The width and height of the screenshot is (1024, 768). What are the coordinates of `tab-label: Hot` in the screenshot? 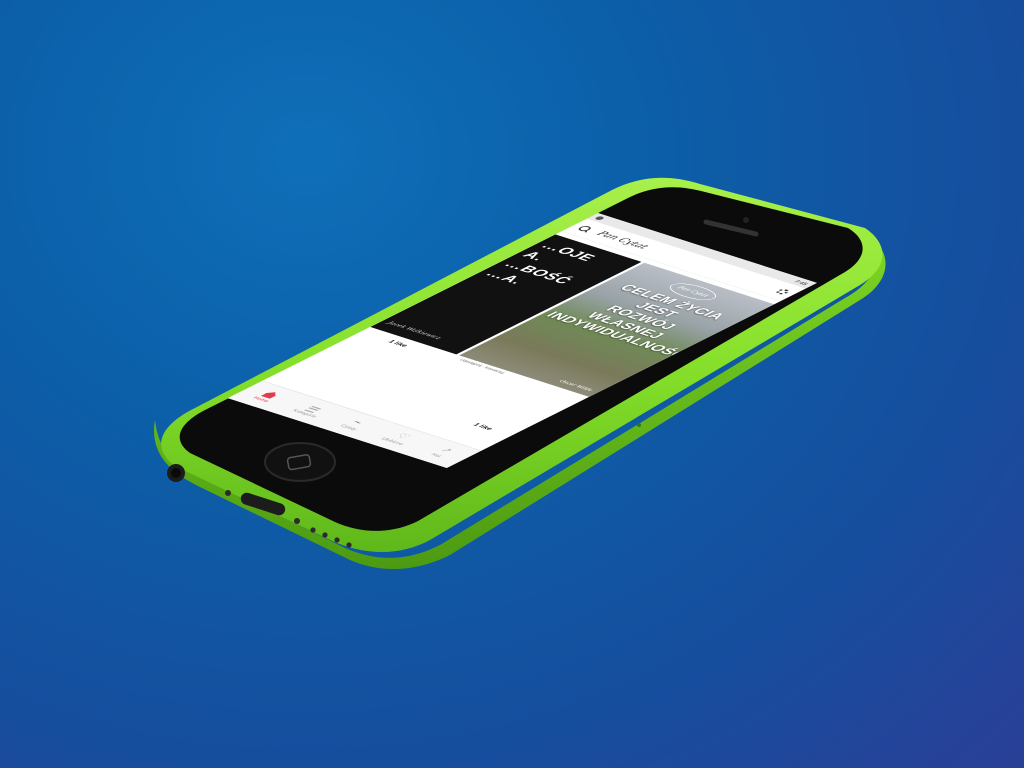 It's located at (436, 455).